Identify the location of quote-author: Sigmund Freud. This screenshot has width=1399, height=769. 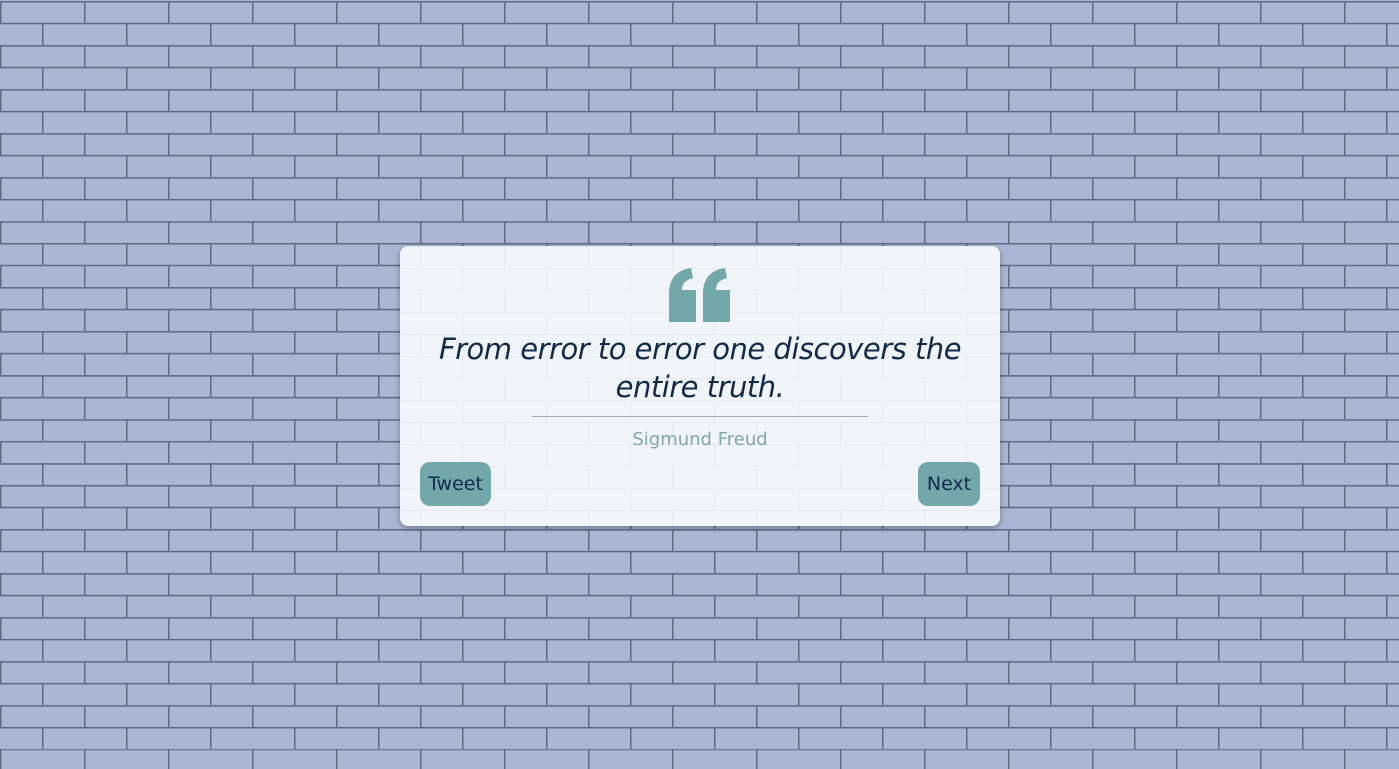
(700, 439).